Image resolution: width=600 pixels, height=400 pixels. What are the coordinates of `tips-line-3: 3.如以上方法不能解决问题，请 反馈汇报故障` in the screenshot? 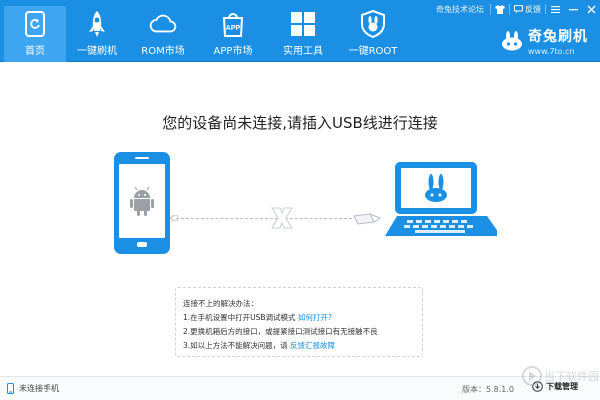 It's located at (299, 346).